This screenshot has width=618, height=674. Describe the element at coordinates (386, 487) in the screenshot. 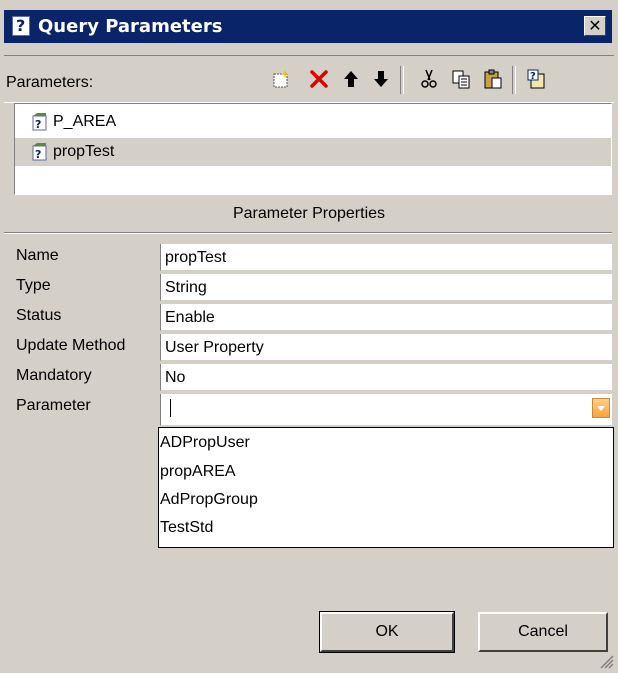

I see `parameter-dropdown-list: ADPropUser propAREA AdPropGroup TestStd` at that location.